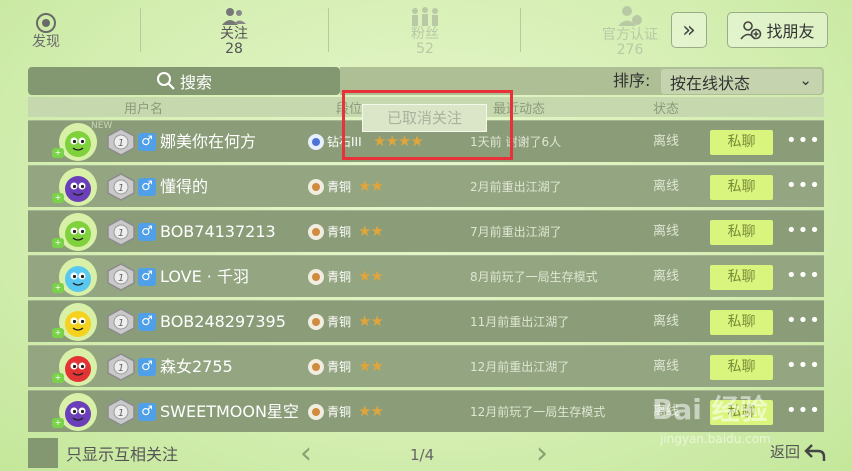  What do you see at coordinates (195, 82) in the screenshot?
I see `search-label: 搜索` at bounding box center [195, 82].